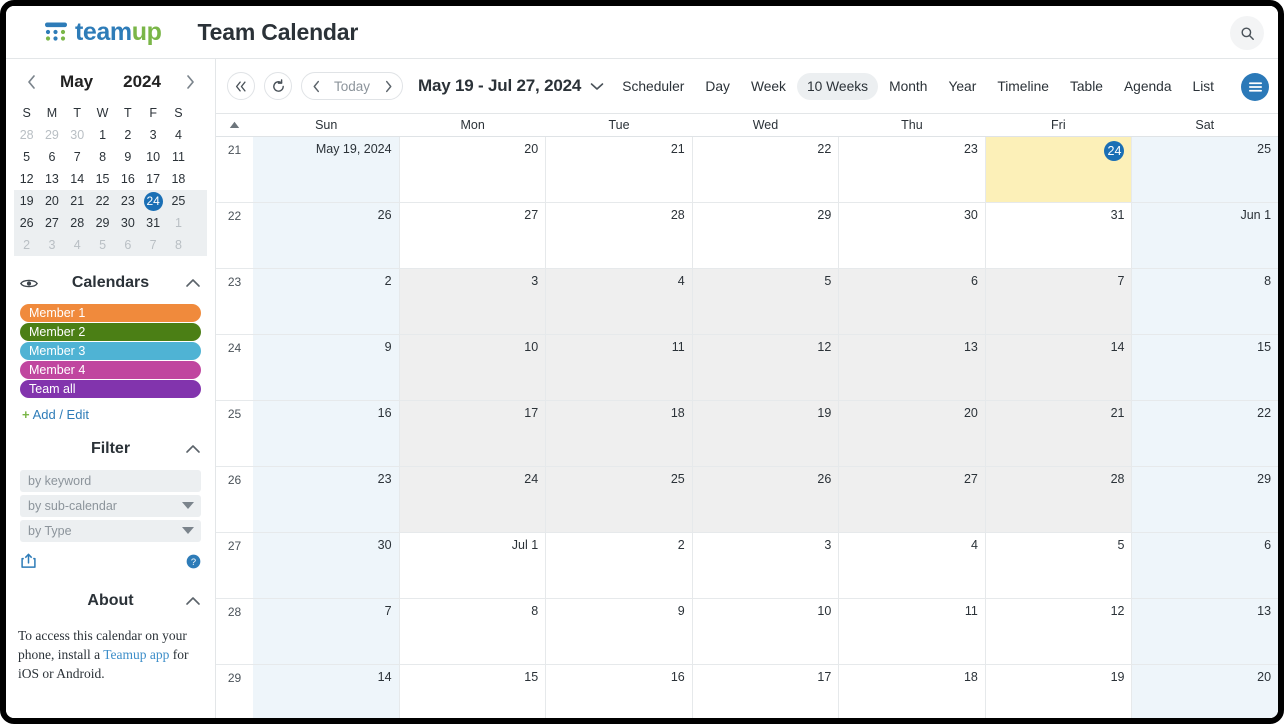 This screenshot has height=724, width=1284. Describe the element at coordinates (30, 283) in the screenshot. I see `eye-icon` at that location.